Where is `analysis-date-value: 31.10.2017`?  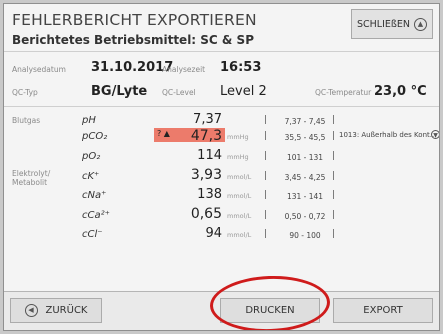 analysis-date-value: 31.10.2017 is located at coordinates (132, 67).